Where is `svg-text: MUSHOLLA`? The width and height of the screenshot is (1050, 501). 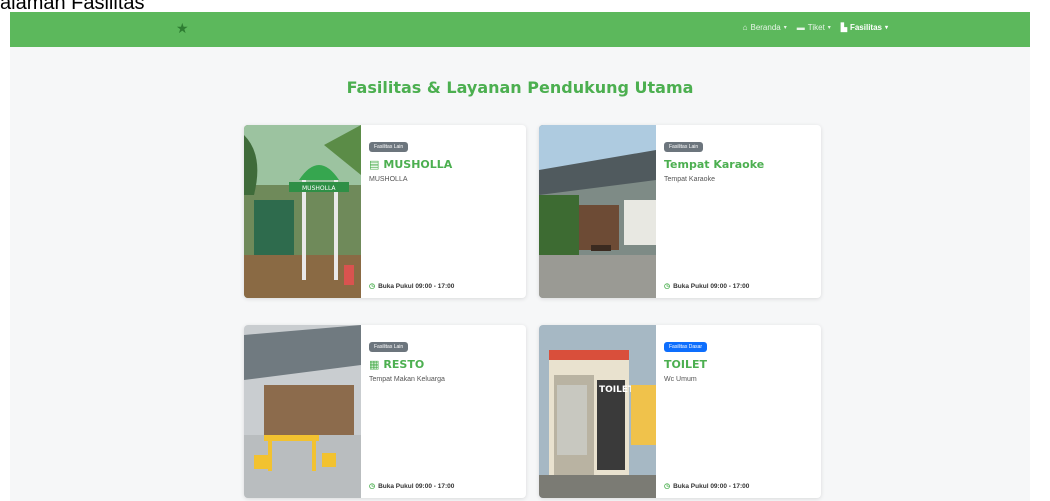
svg-text: MUSHOLLA is located at coordinates (319, 188).